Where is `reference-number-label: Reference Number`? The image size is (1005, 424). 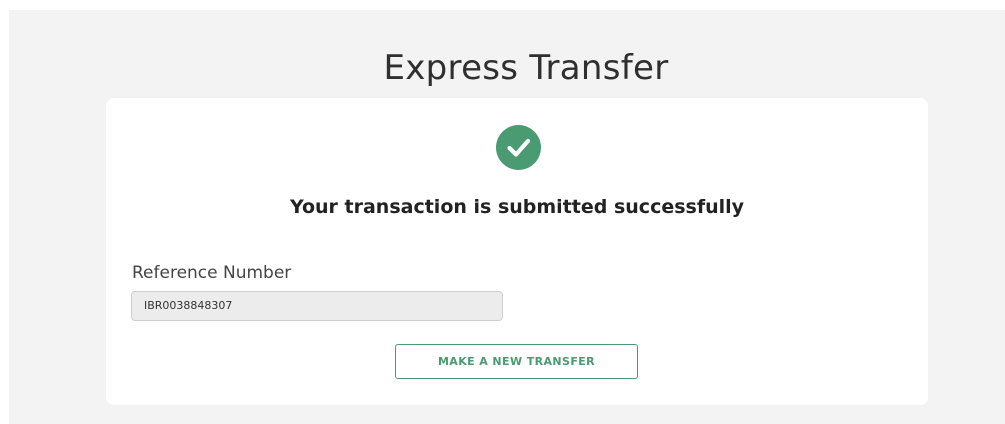 reference-number-label: Reference Number is located at coordinates (212, 273).